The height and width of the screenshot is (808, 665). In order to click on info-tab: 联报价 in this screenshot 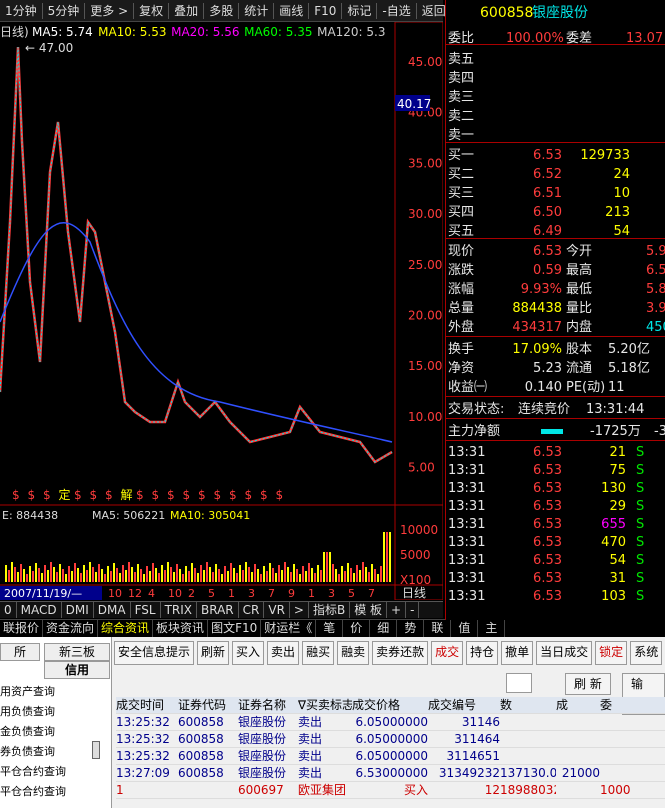, I will do `click(22, 628)`.